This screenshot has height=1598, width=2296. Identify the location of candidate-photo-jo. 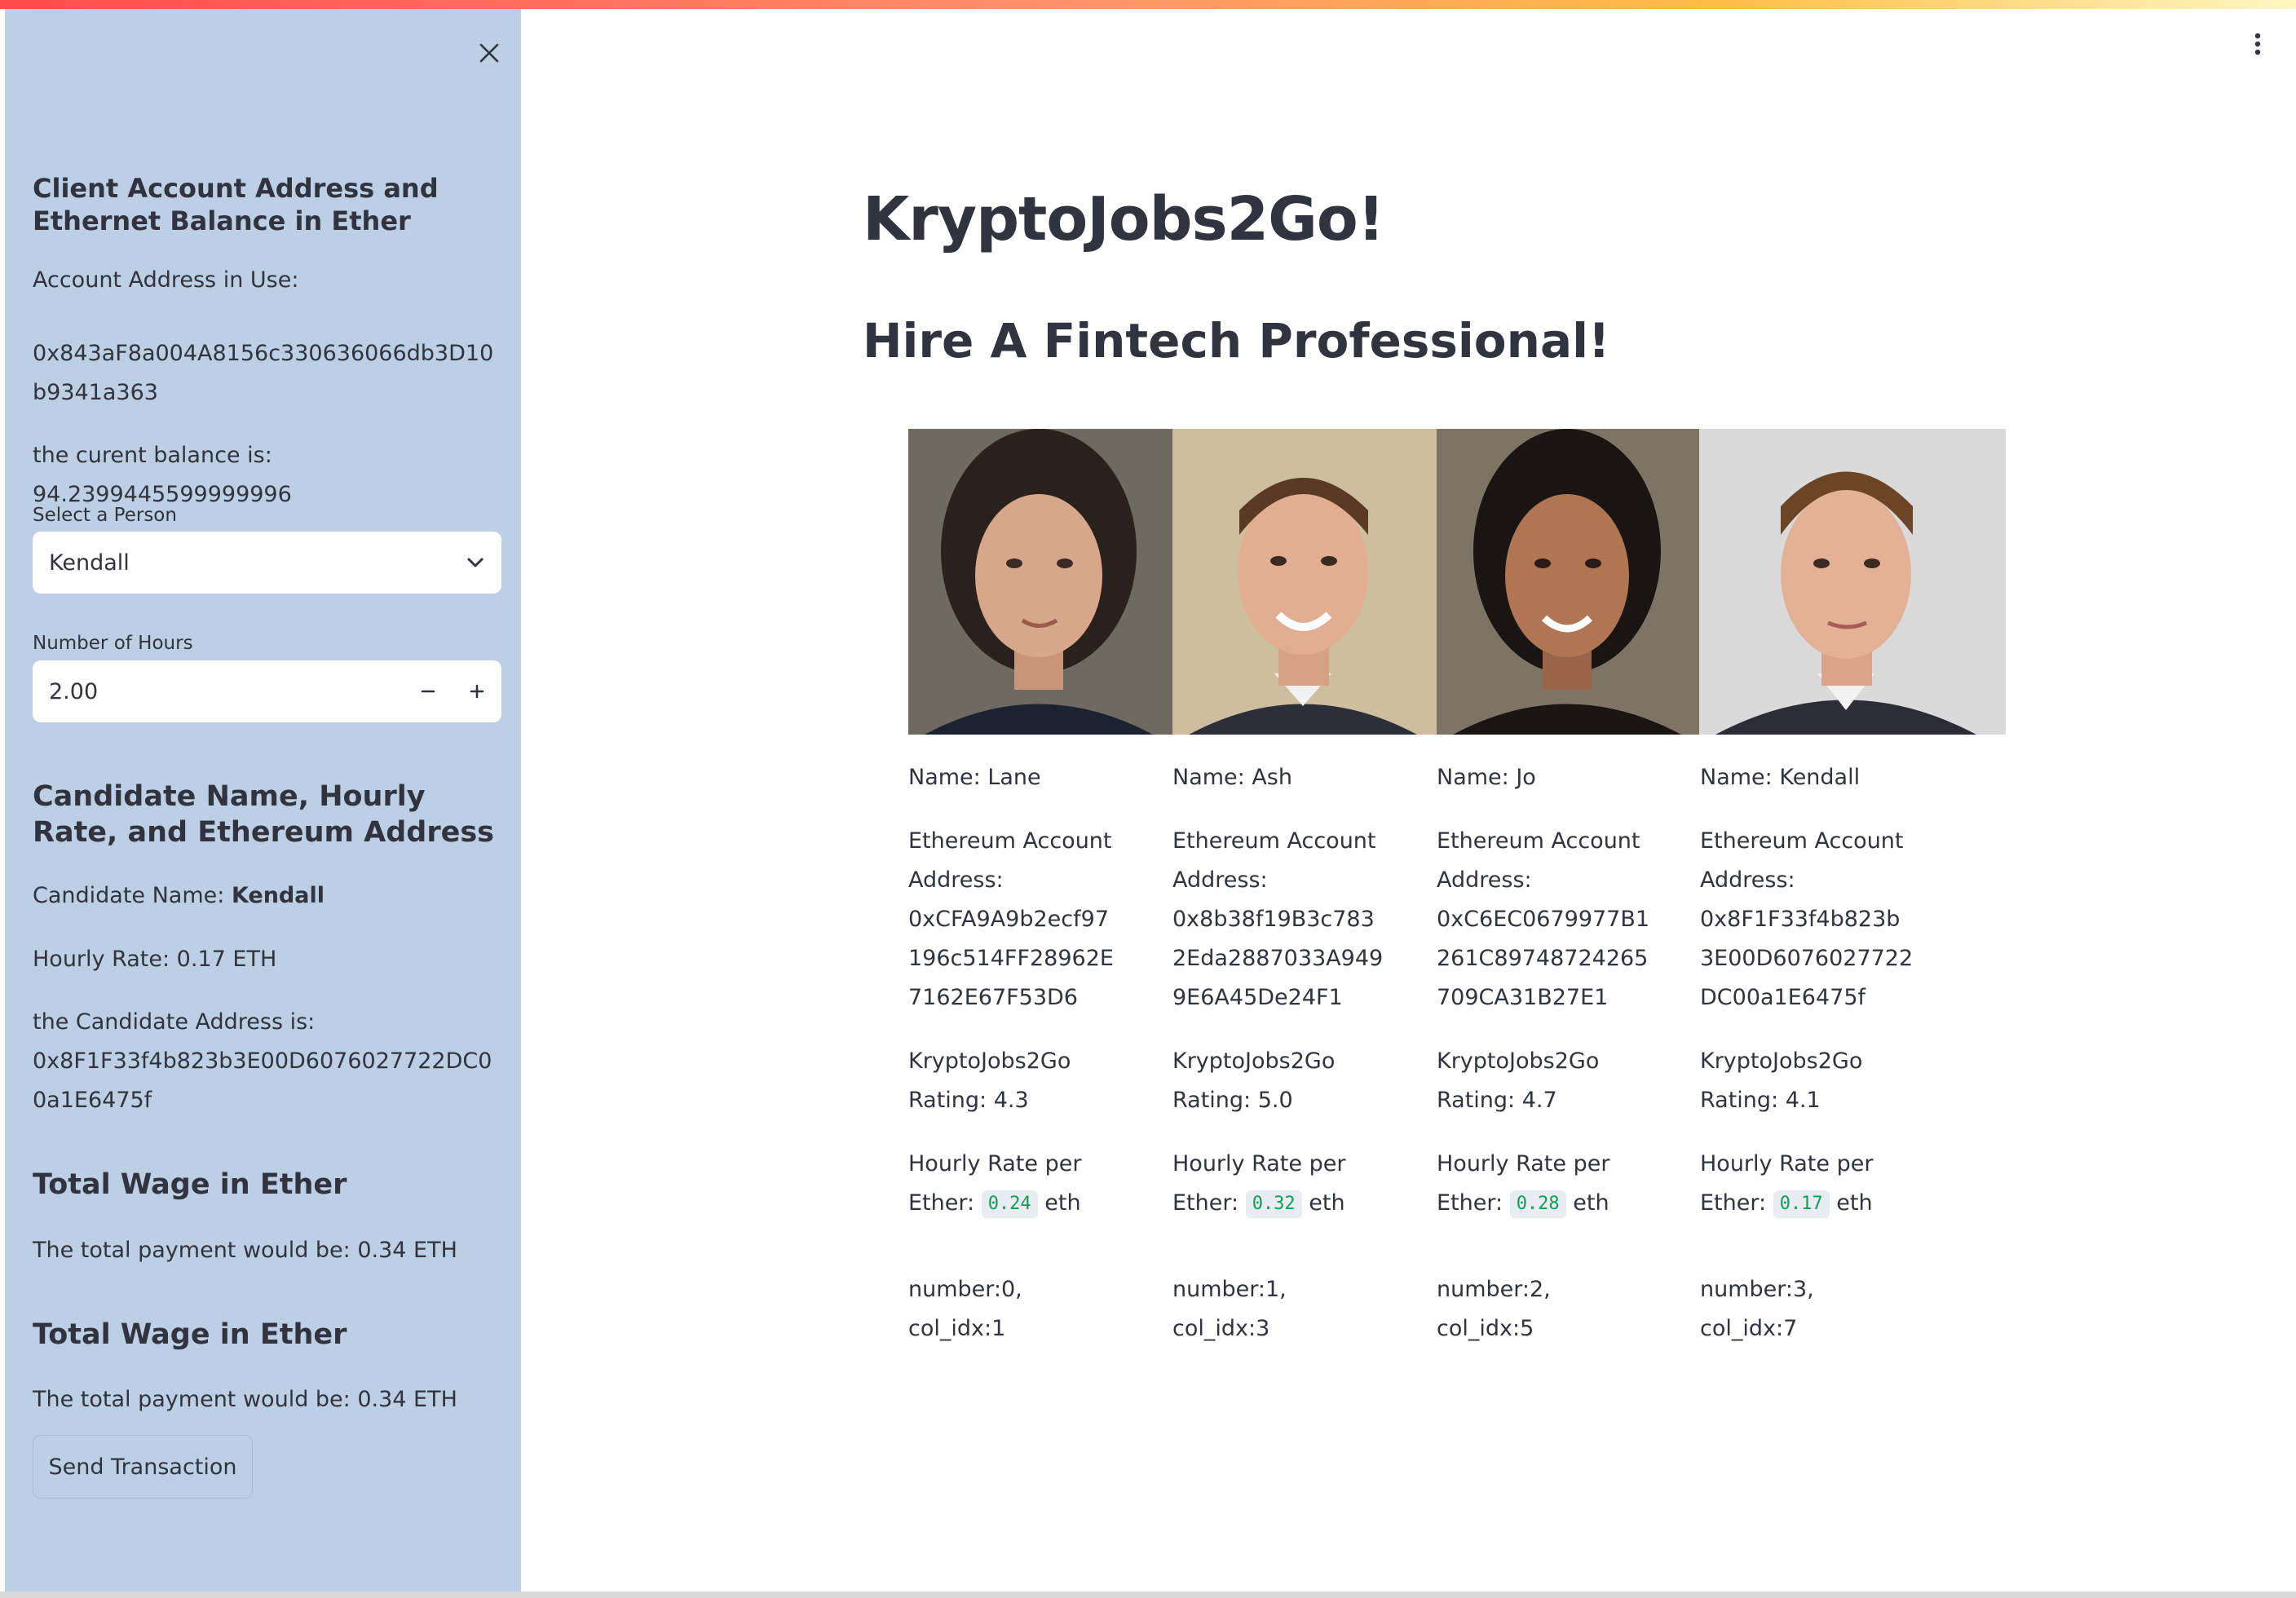
(1568, 582).